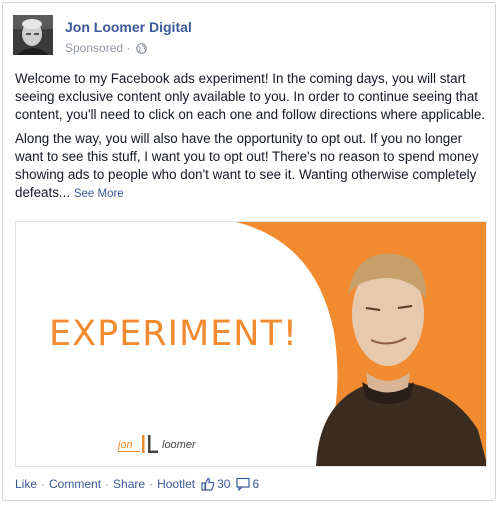 Image resolution: width=500 pixels, height=505 pixels. I want to click on comments-count-value: 6, so click(256, 484).